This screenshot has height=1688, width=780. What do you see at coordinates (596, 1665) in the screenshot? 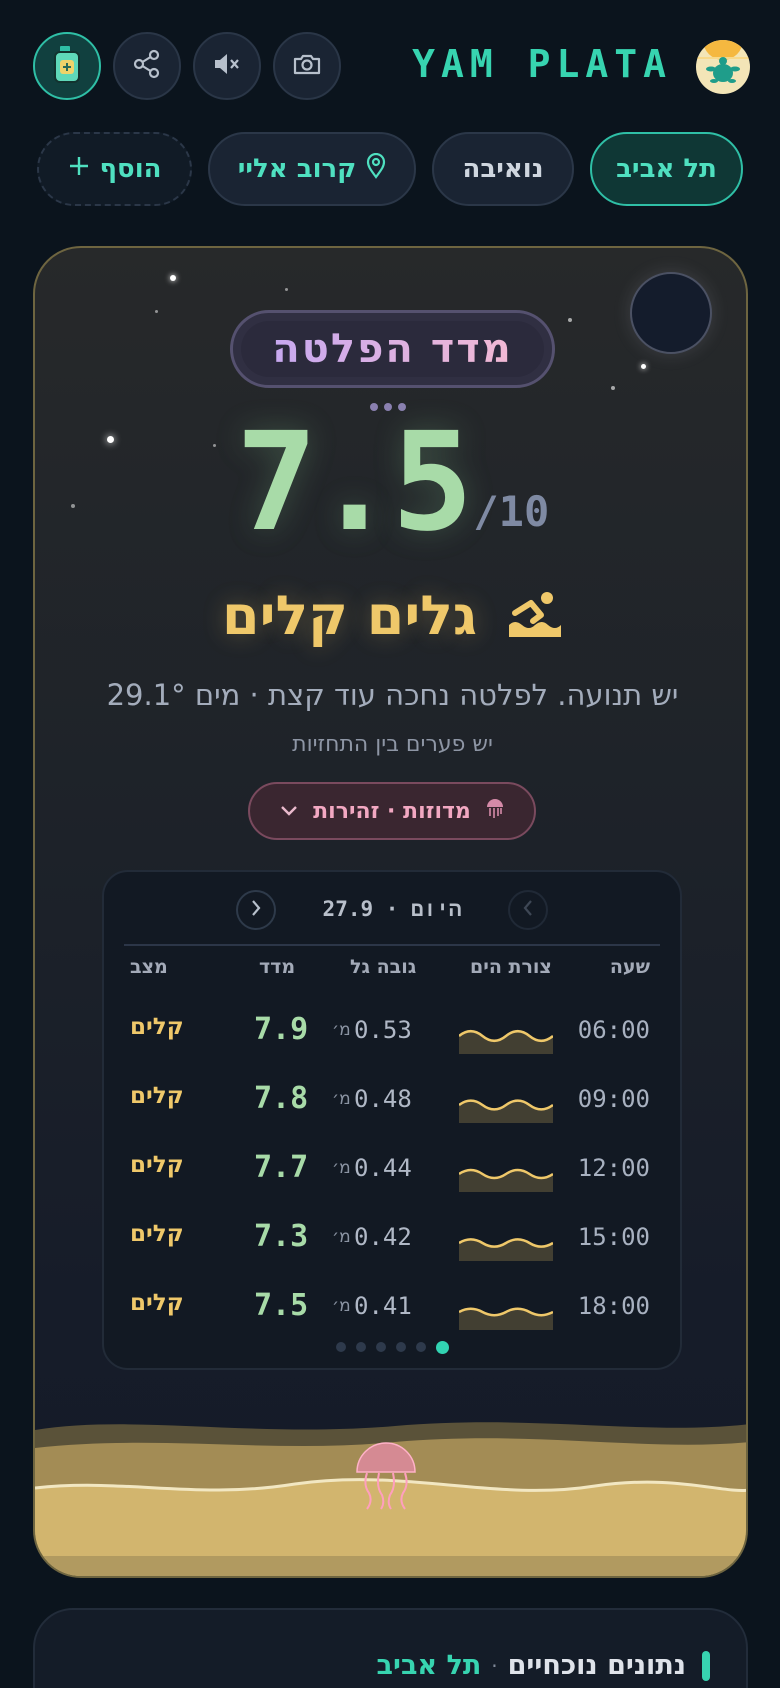
I see `current-data-label: נתונים נוכחיים` at bounding box center [596, 1665].